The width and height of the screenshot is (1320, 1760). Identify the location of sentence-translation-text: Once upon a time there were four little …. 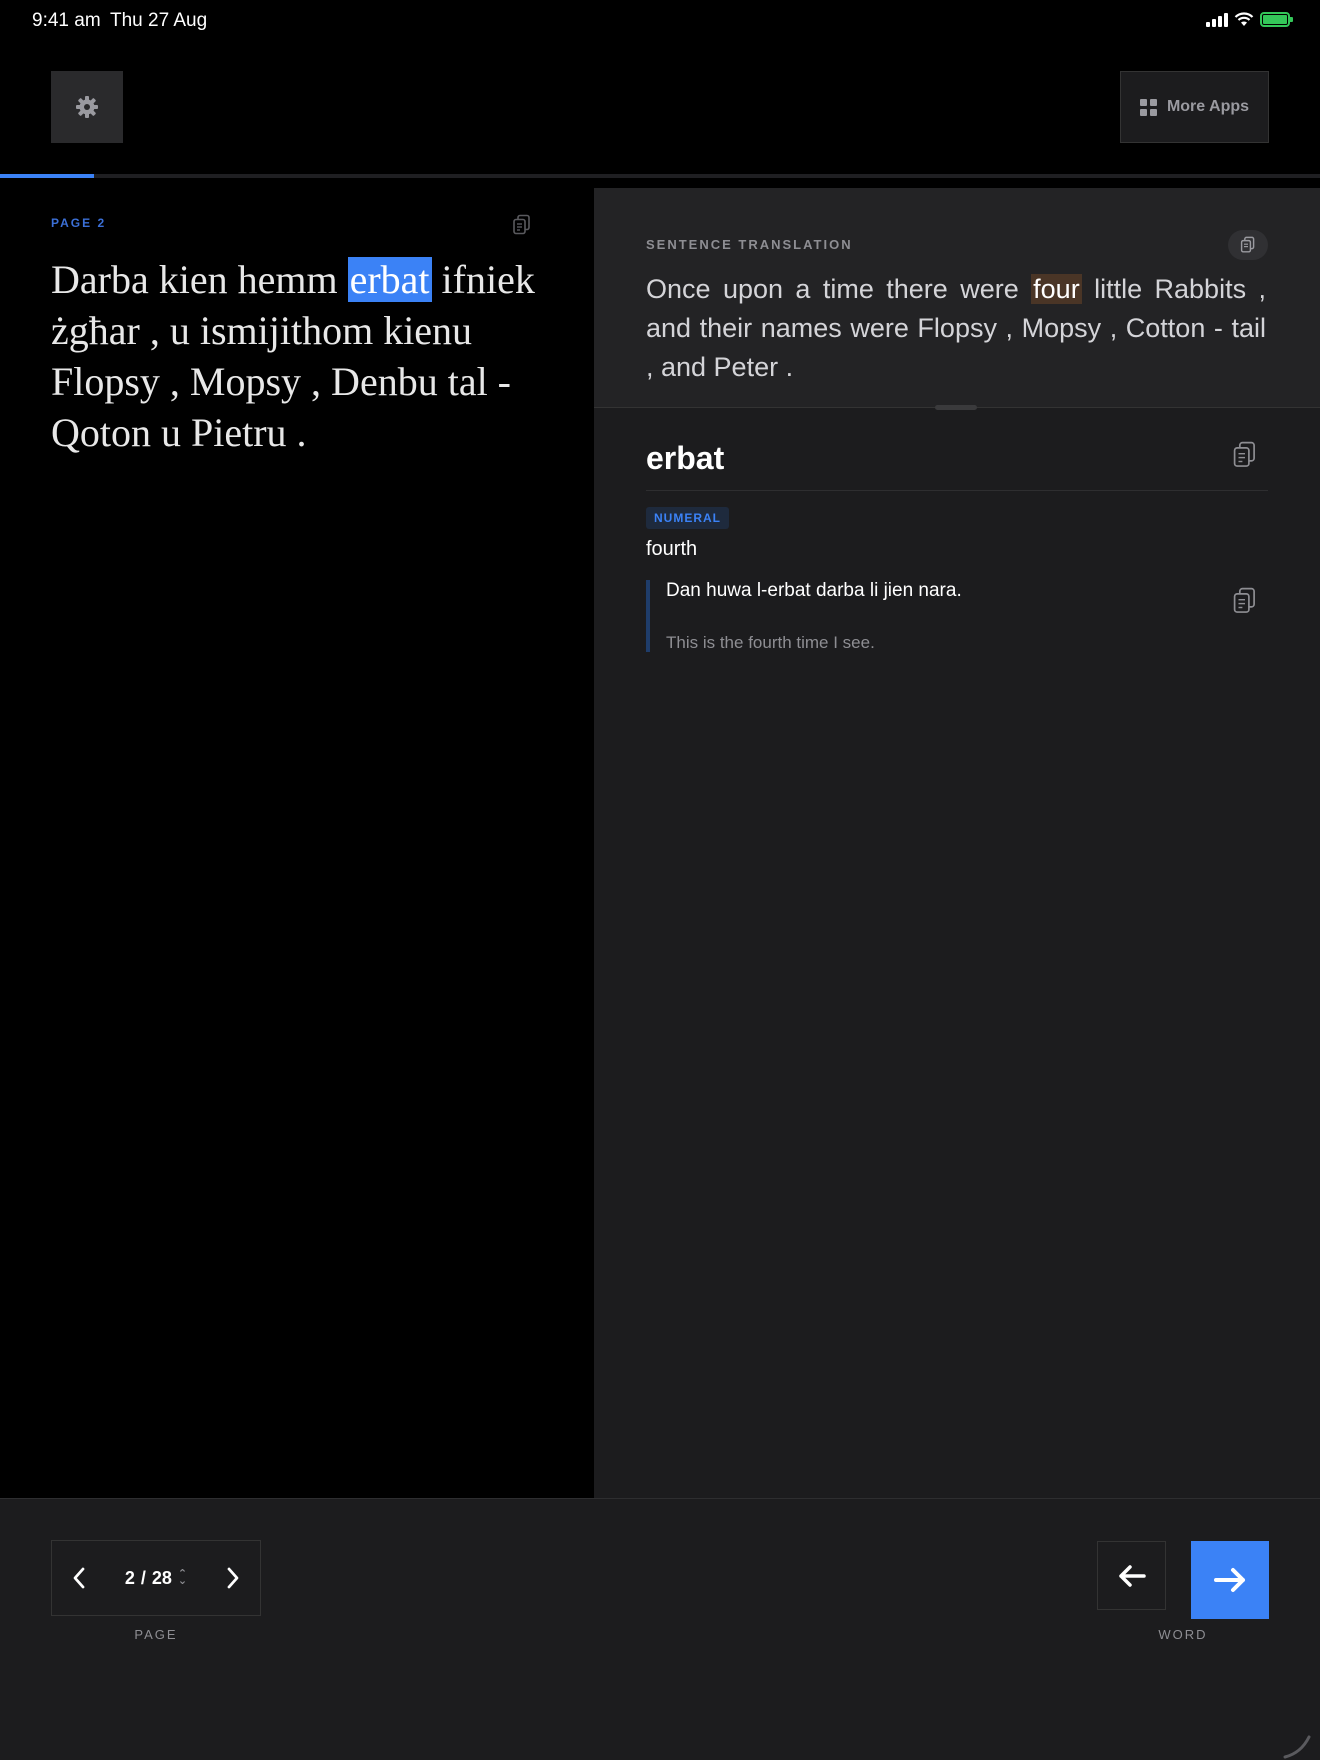
(956, 328).